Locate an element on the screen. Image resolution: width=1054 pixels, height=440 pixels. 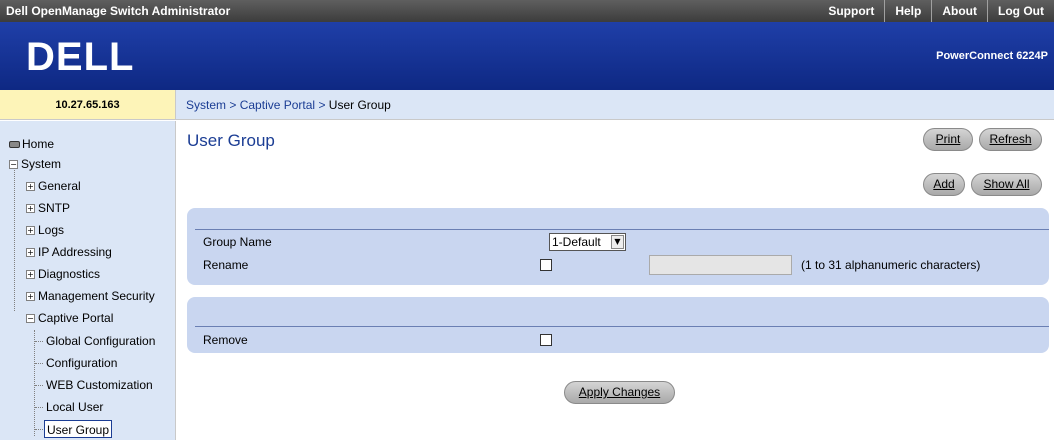
nav-item-configuration: Configuration is located at coordinates (81, 363).